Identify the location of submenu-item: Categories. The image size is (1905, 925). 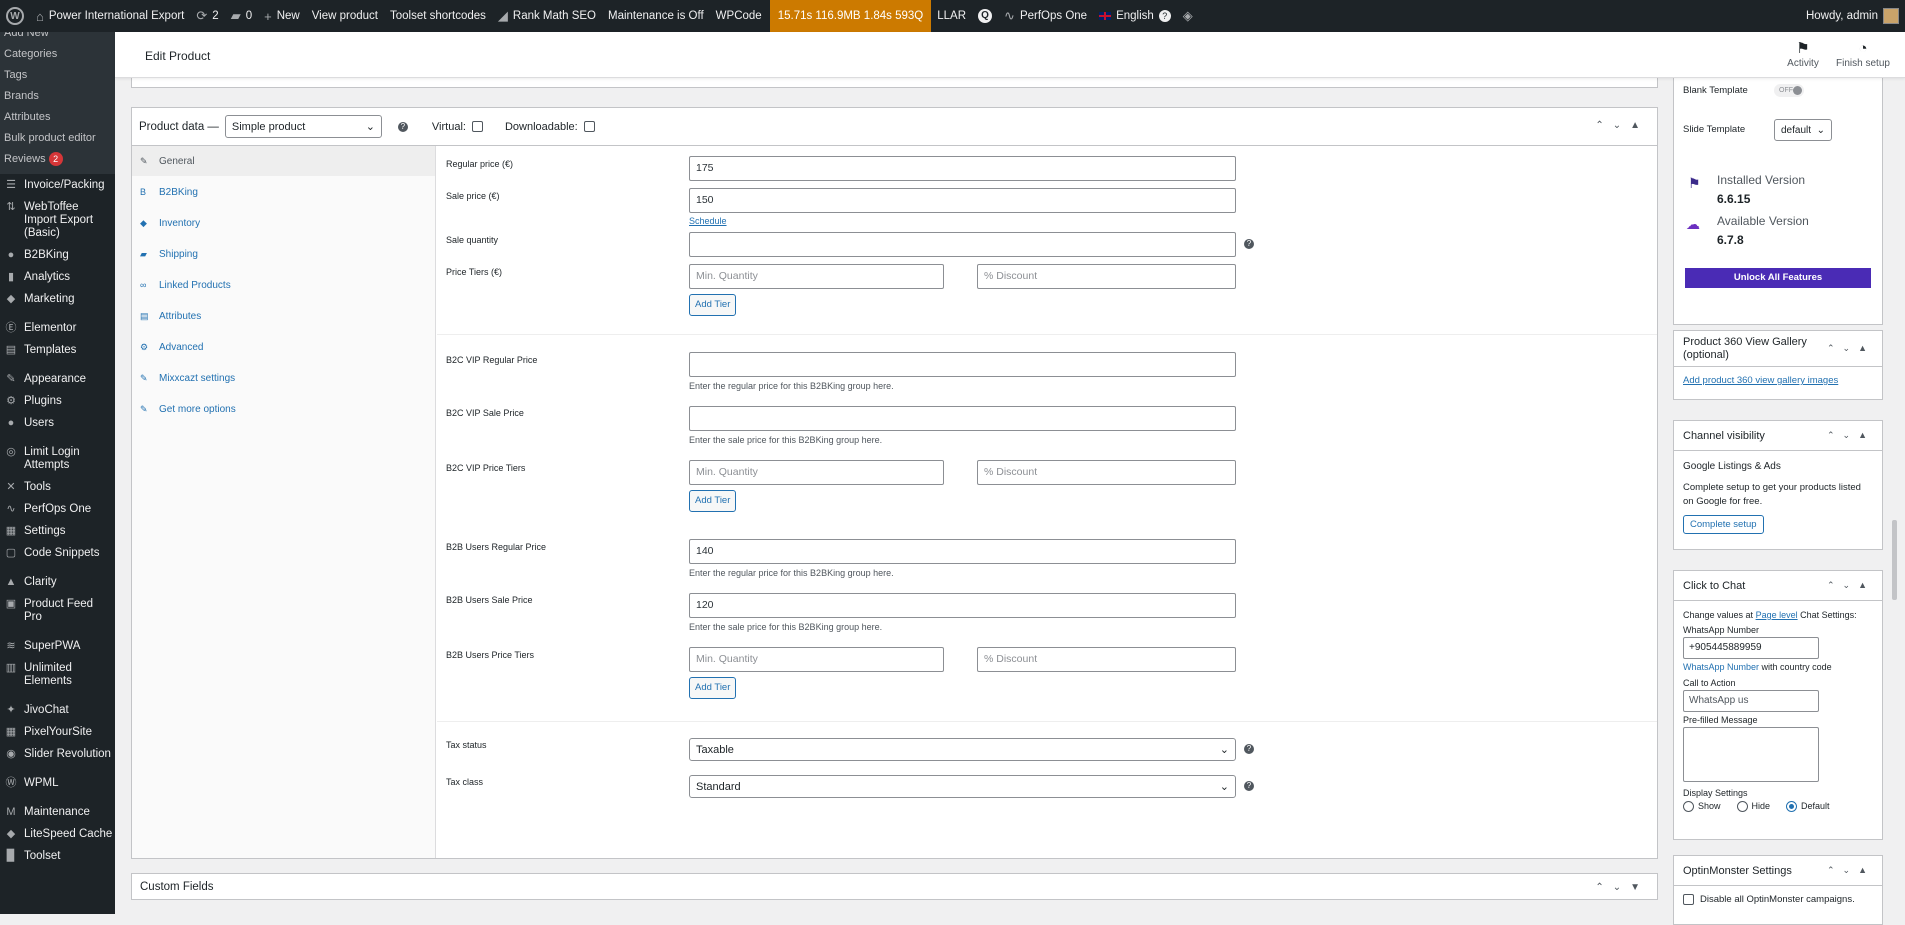
(57, 54).